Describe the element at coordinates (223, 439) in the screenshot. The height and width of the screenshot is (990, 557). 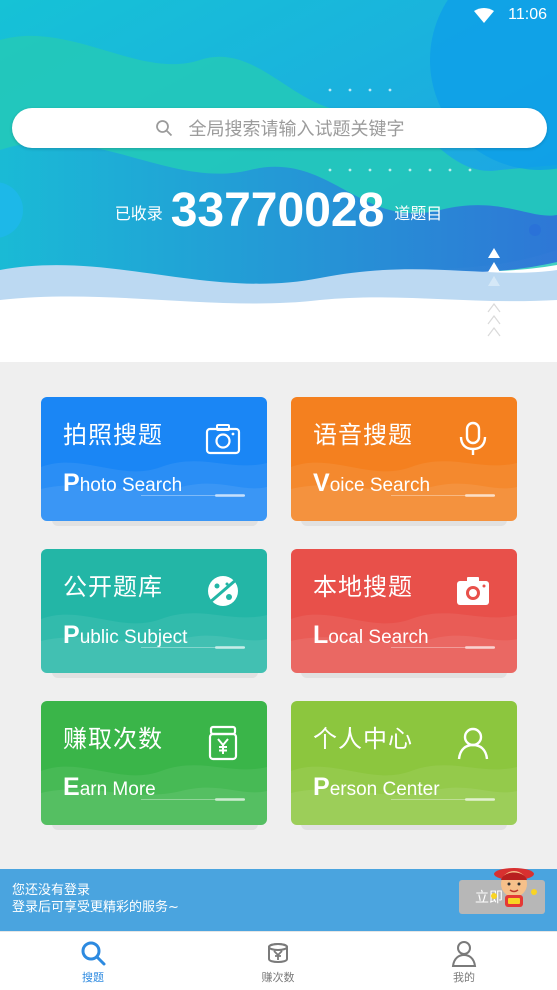
I see `camera-outline-icon` at that location.